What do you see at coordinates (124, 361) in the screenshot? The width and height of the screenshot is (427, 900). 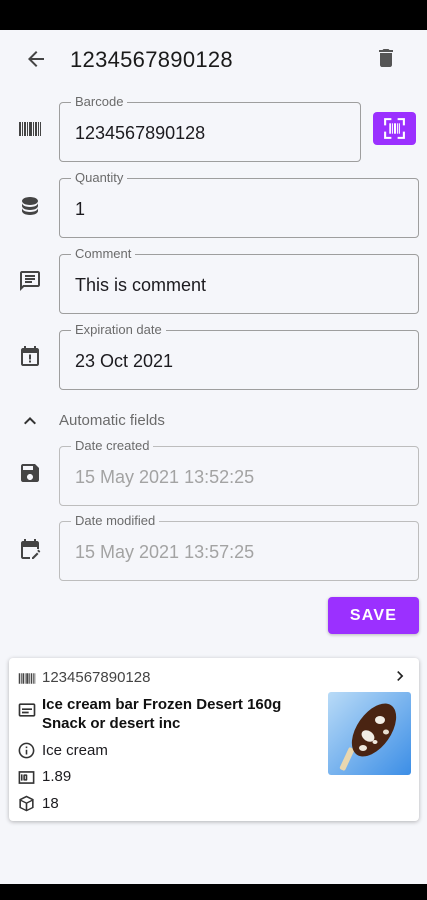 I see `expiration-date-value: 23 Oct 2021` at bounding box center [124, 361].